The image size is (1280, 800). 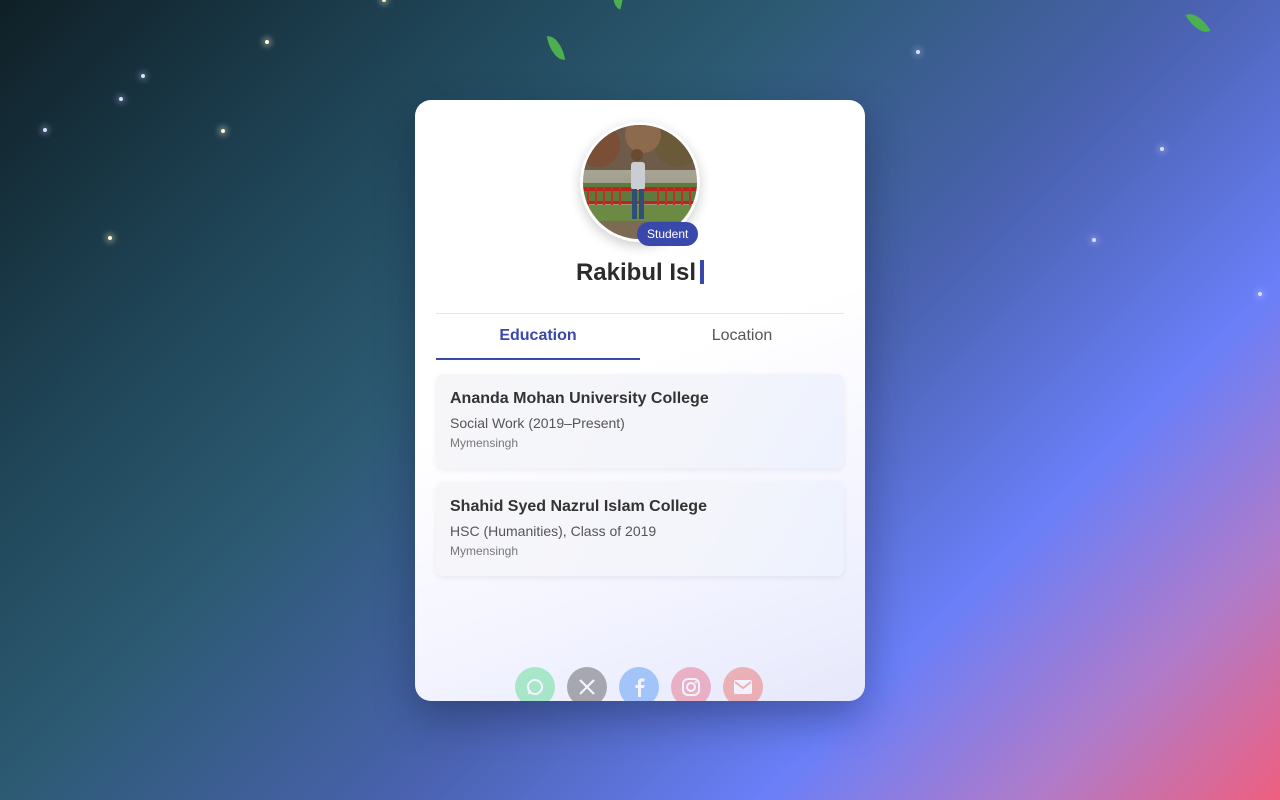 What do you see at coordinates (587, 684) in the screenshot?
I see `x-icon` at bounding box center [587, 684].